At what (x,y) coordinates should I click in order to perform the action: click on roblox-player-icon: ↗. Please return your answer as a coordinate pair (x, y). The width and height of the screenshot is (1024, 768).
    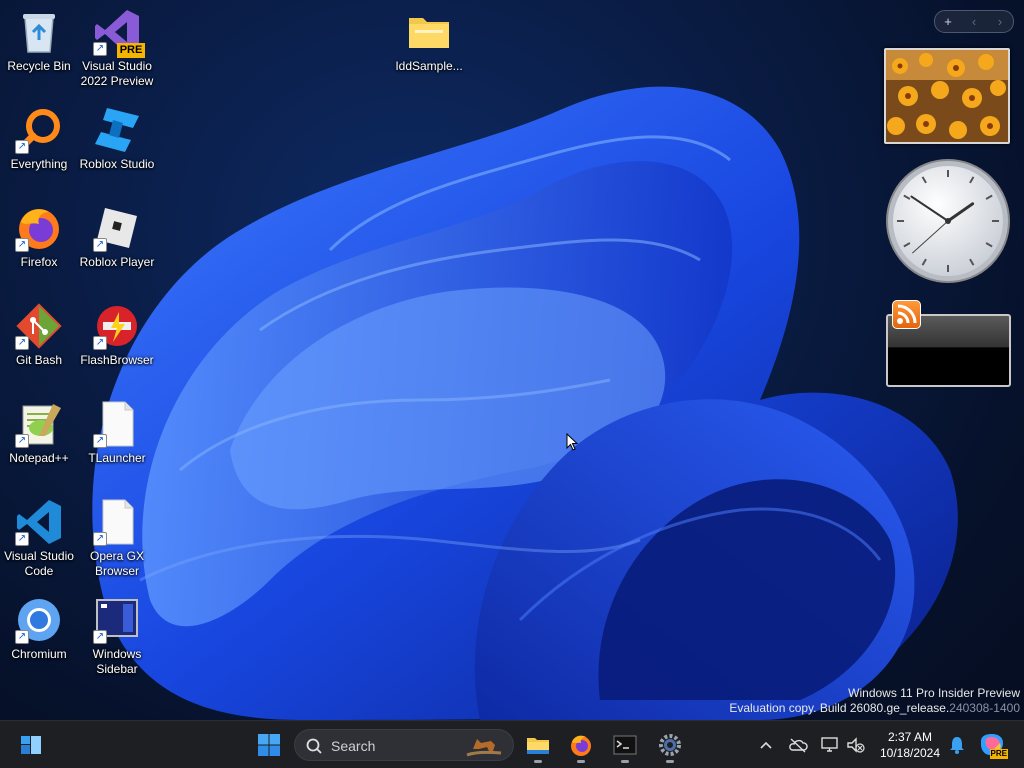
    Looking at the image, I should click on (117, 228).